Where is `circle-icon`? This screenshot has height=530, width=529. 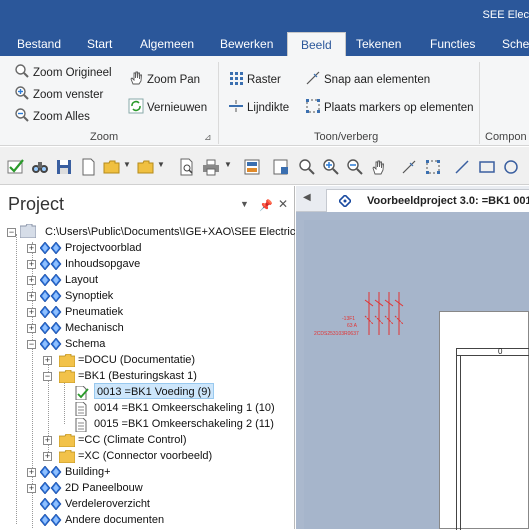 circle-icon is located at coordinates (511, 167).